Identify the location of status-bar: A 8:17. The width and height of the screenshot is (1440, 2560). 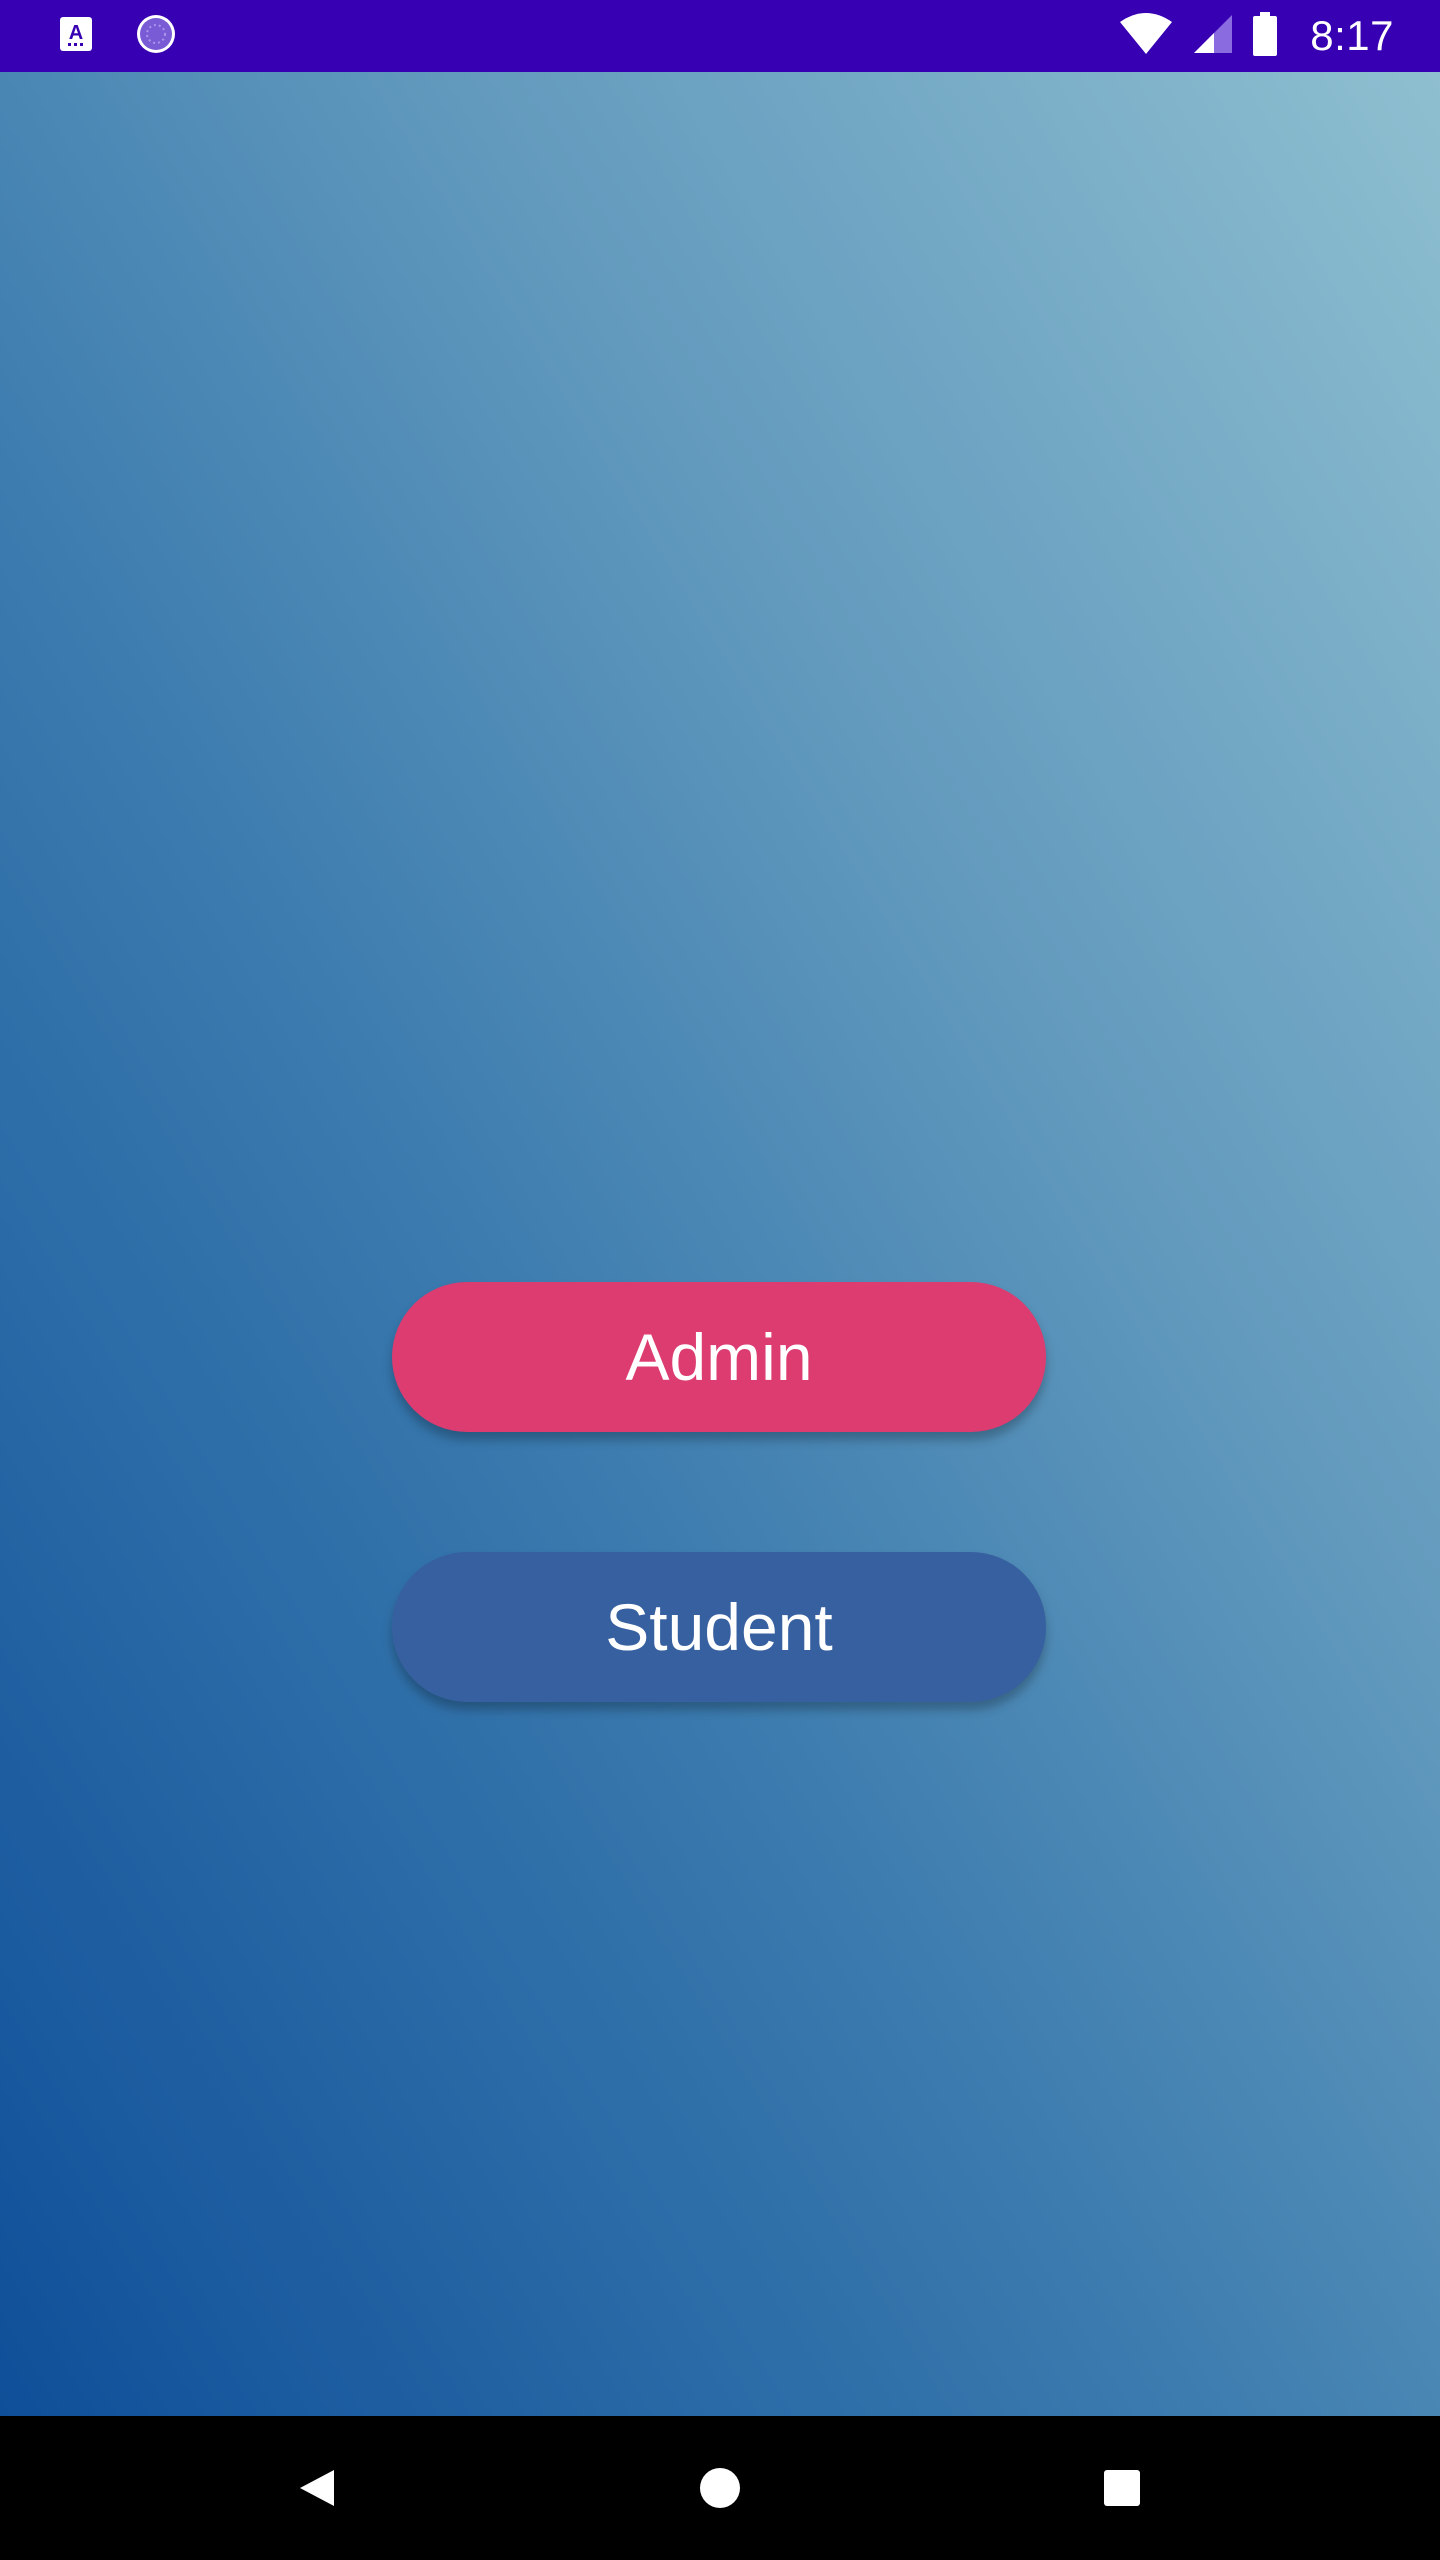
(720, 36).